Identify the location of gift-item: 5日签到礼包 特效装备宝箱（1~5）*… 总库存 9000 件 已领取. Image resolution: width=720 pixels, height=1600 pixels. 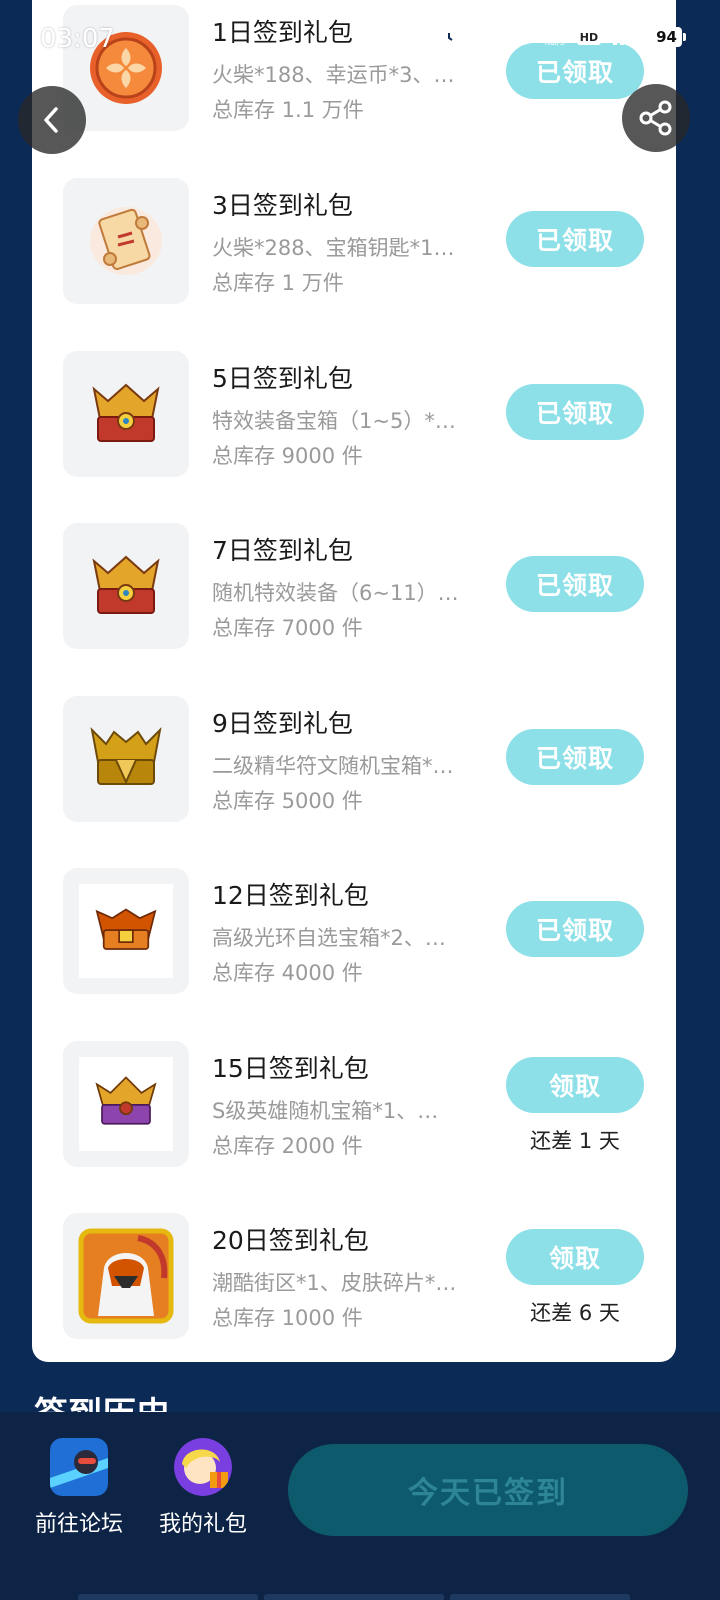
(354, 412).